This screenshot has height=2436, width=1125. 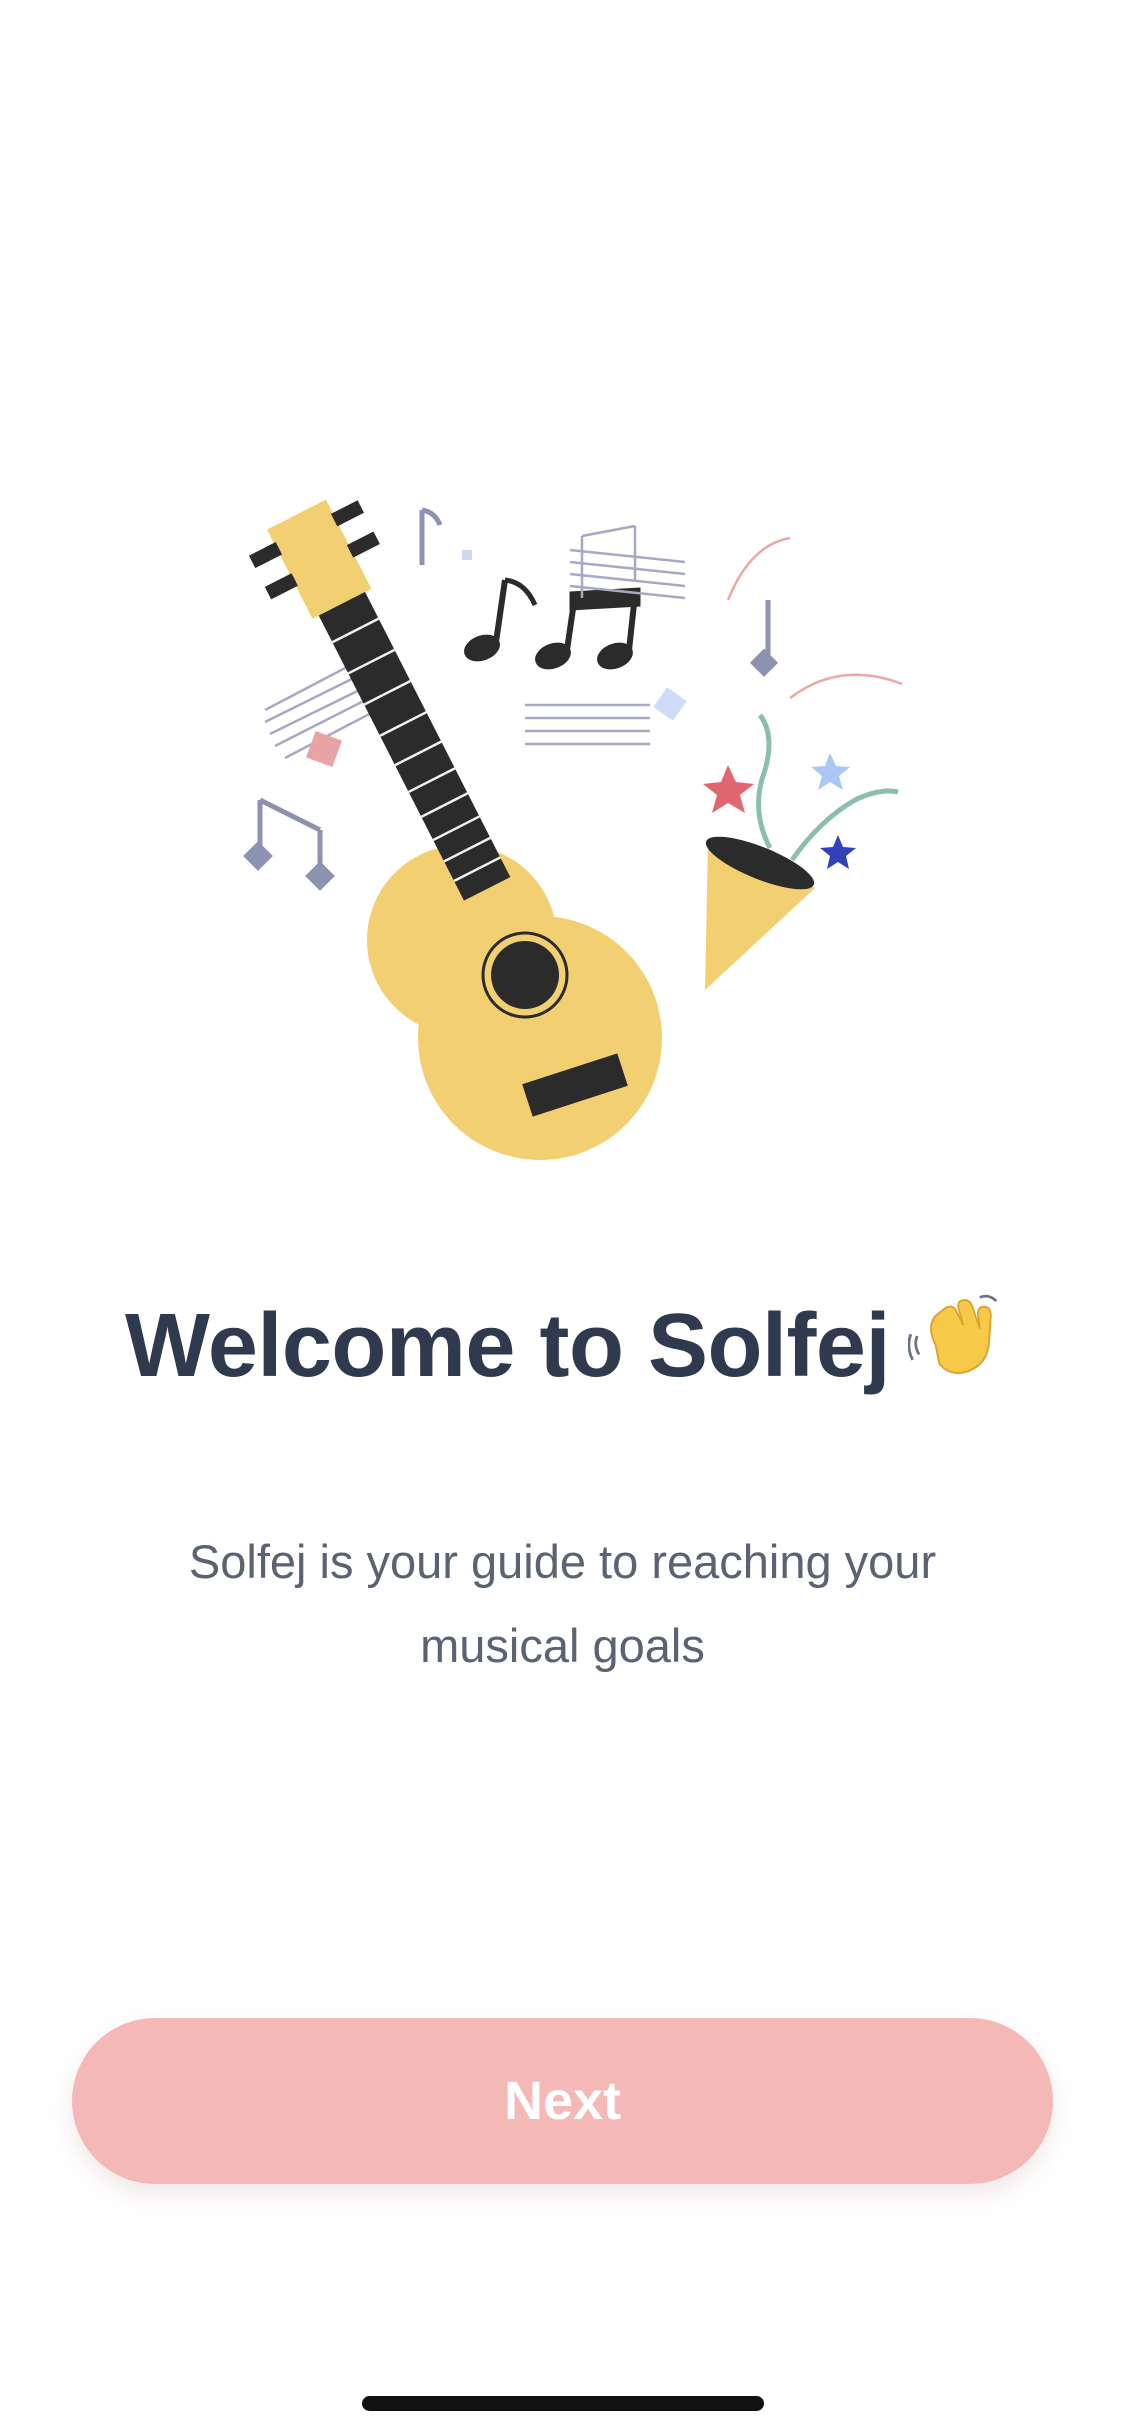 What do you see at coordinates (670, 704) in the screenshot?
I see `light-blue-square-icon` at bounding box center [670, 704].